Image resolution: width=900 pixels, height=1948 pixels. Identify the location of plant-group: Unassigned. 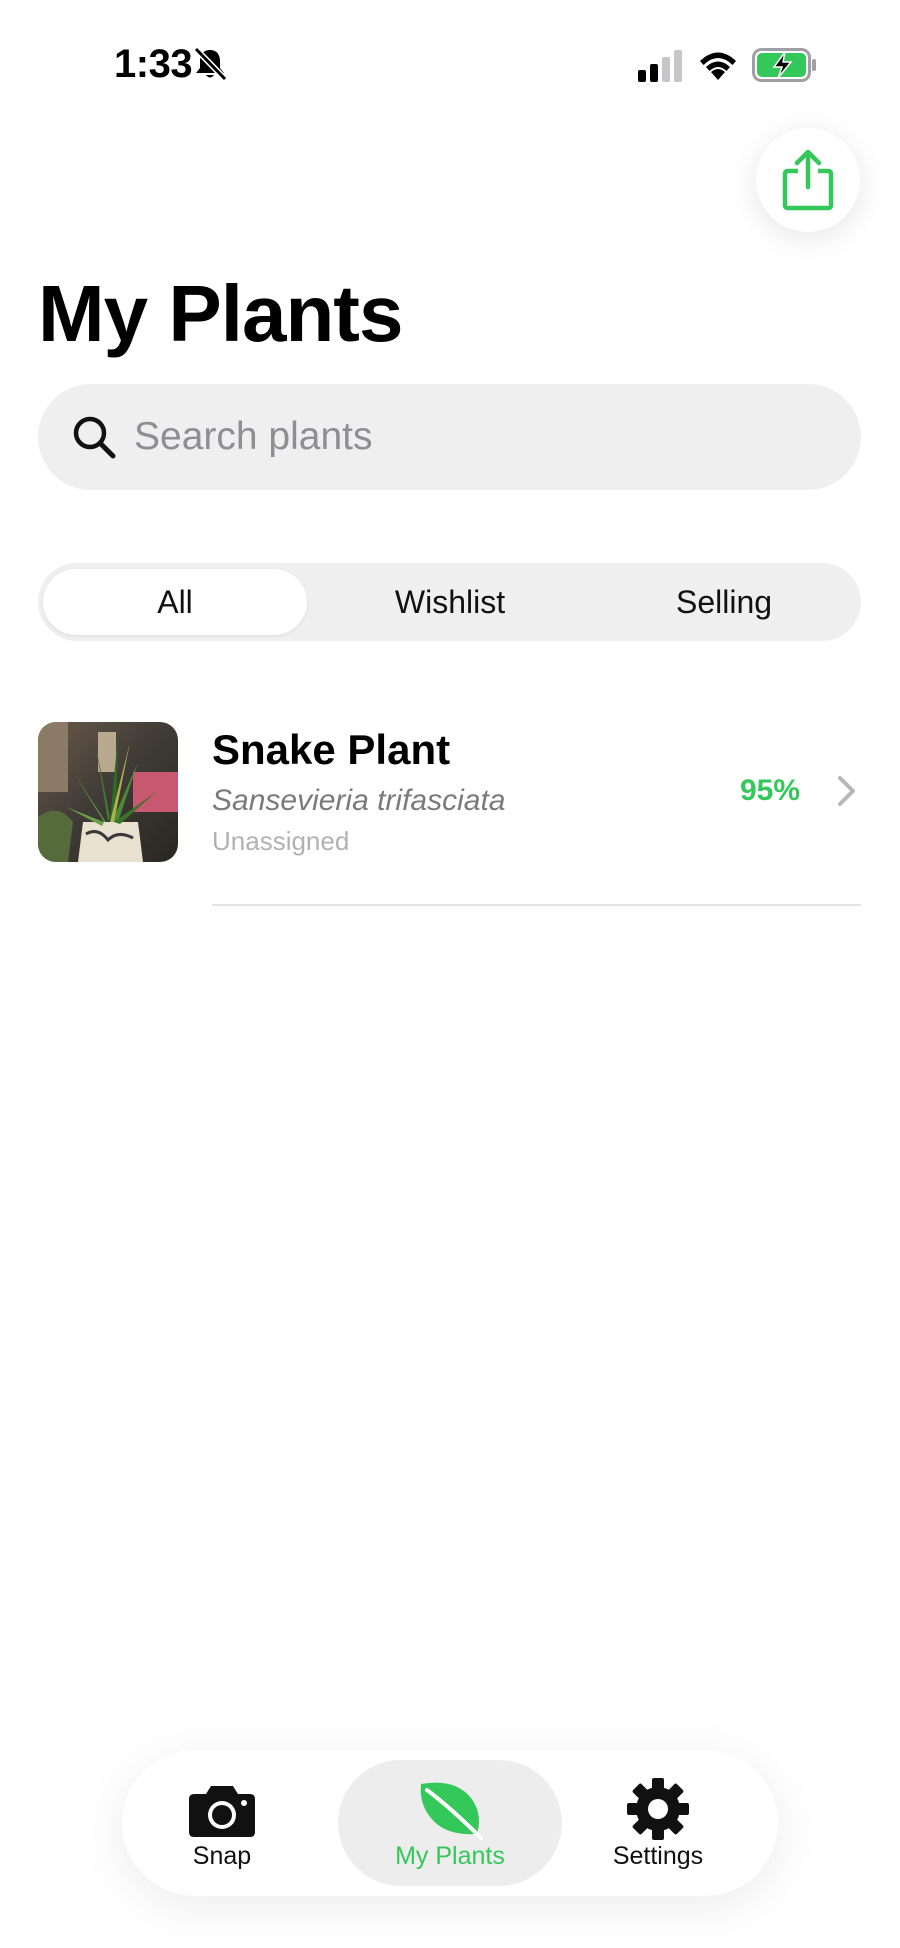
(281, 841).